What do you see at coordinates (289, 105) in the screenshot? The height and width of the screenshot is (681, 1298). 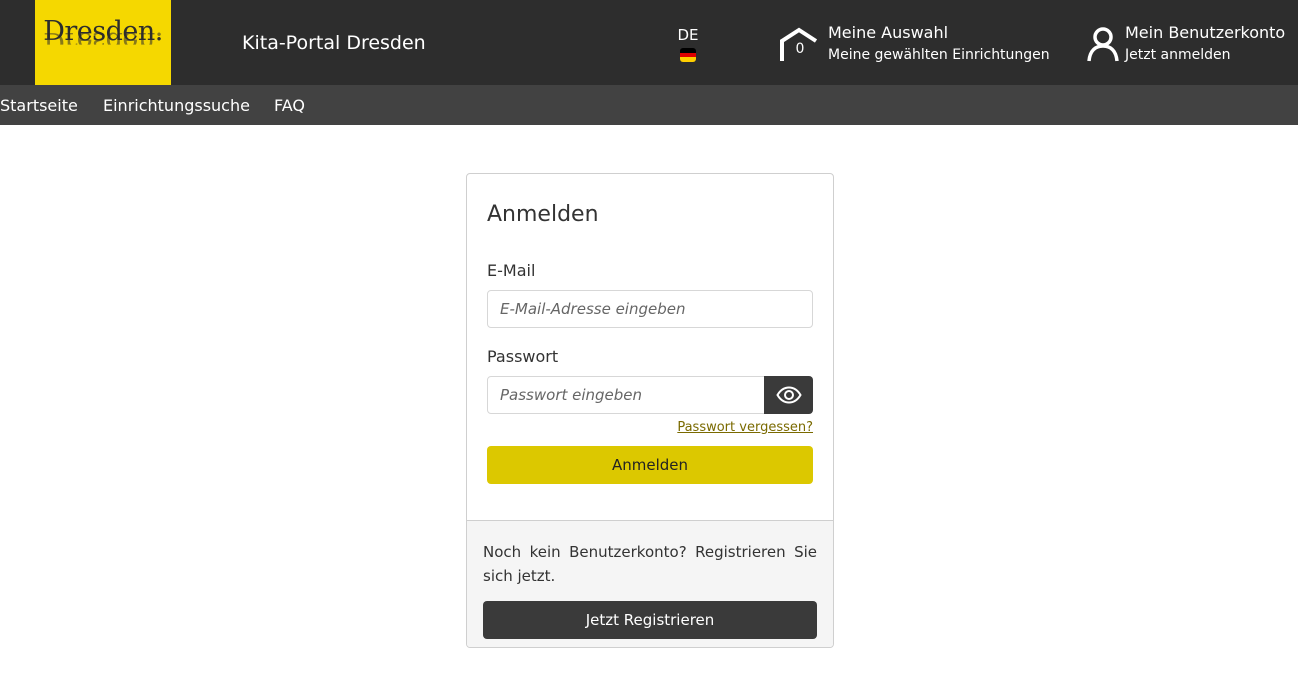 I see `nav-item-faq: FAQ` at bounding box center [289, 105].